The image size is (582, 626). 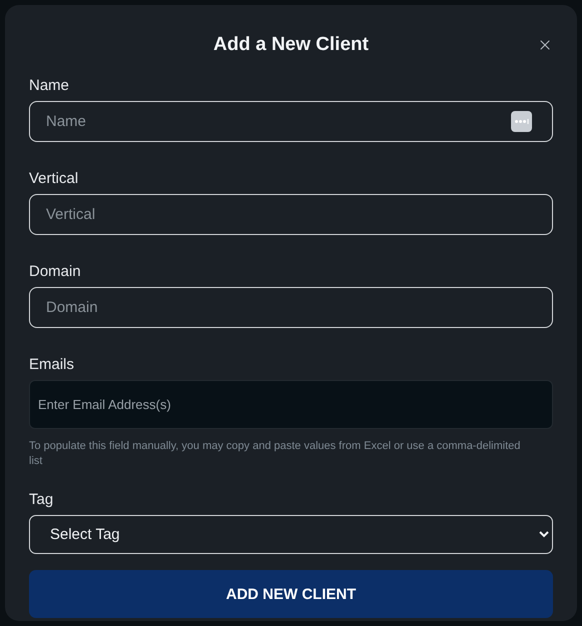 I want to click on tag-select: Select Tag, so click(x=291, y=534).